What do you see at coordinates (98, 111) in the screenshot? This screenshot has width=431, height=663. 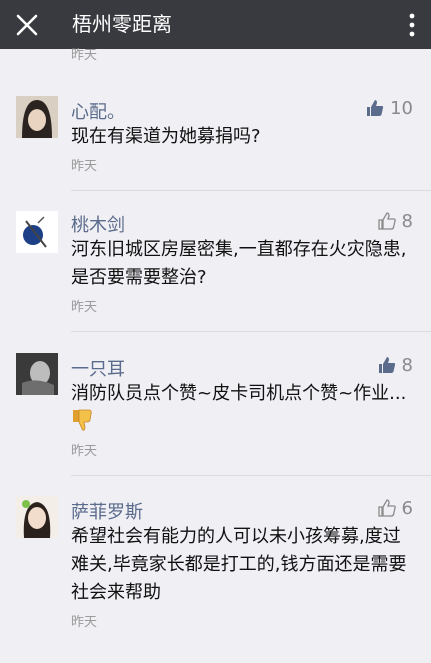 I see `commenter-name: 心配。` at bounding box center [98, 111].